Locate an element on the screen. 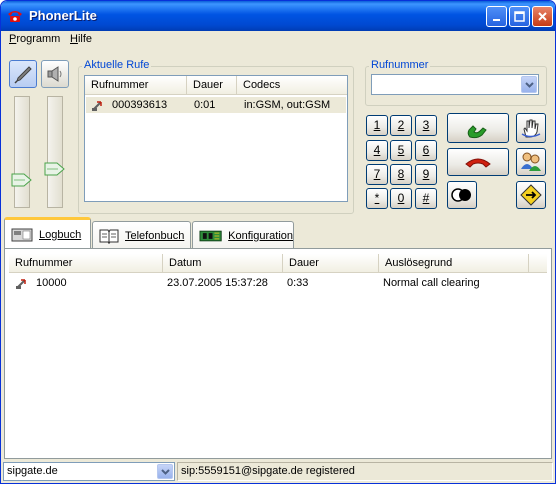 The width and height of the screenshot is (556, 484). log-col-ausloesegrund: Auslösegrund is located at coordinates (454, 263).